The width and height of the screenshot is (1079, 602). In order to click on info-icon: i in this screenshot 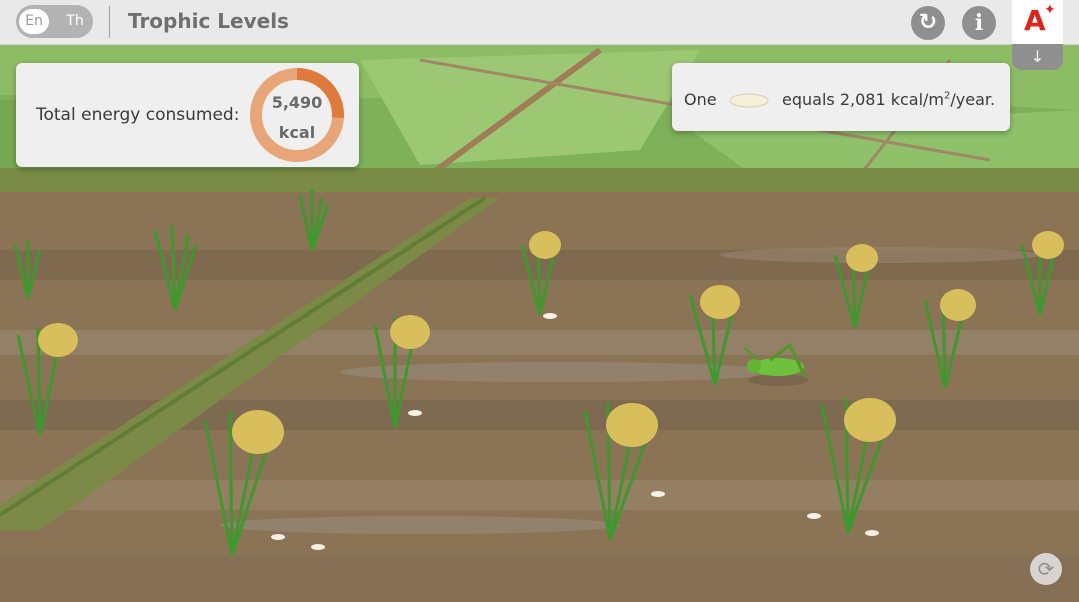, I will do `click(979, 23)`.